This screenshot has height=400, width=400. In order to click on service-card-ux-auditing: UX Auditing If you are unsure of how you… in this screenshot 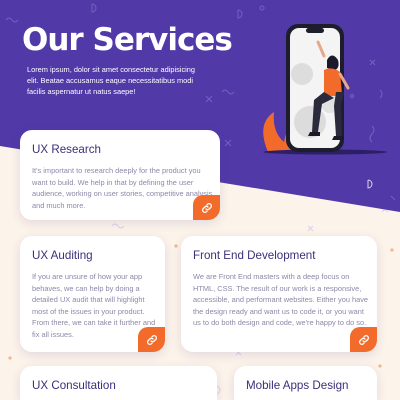, I will do `click(92, 294)`.